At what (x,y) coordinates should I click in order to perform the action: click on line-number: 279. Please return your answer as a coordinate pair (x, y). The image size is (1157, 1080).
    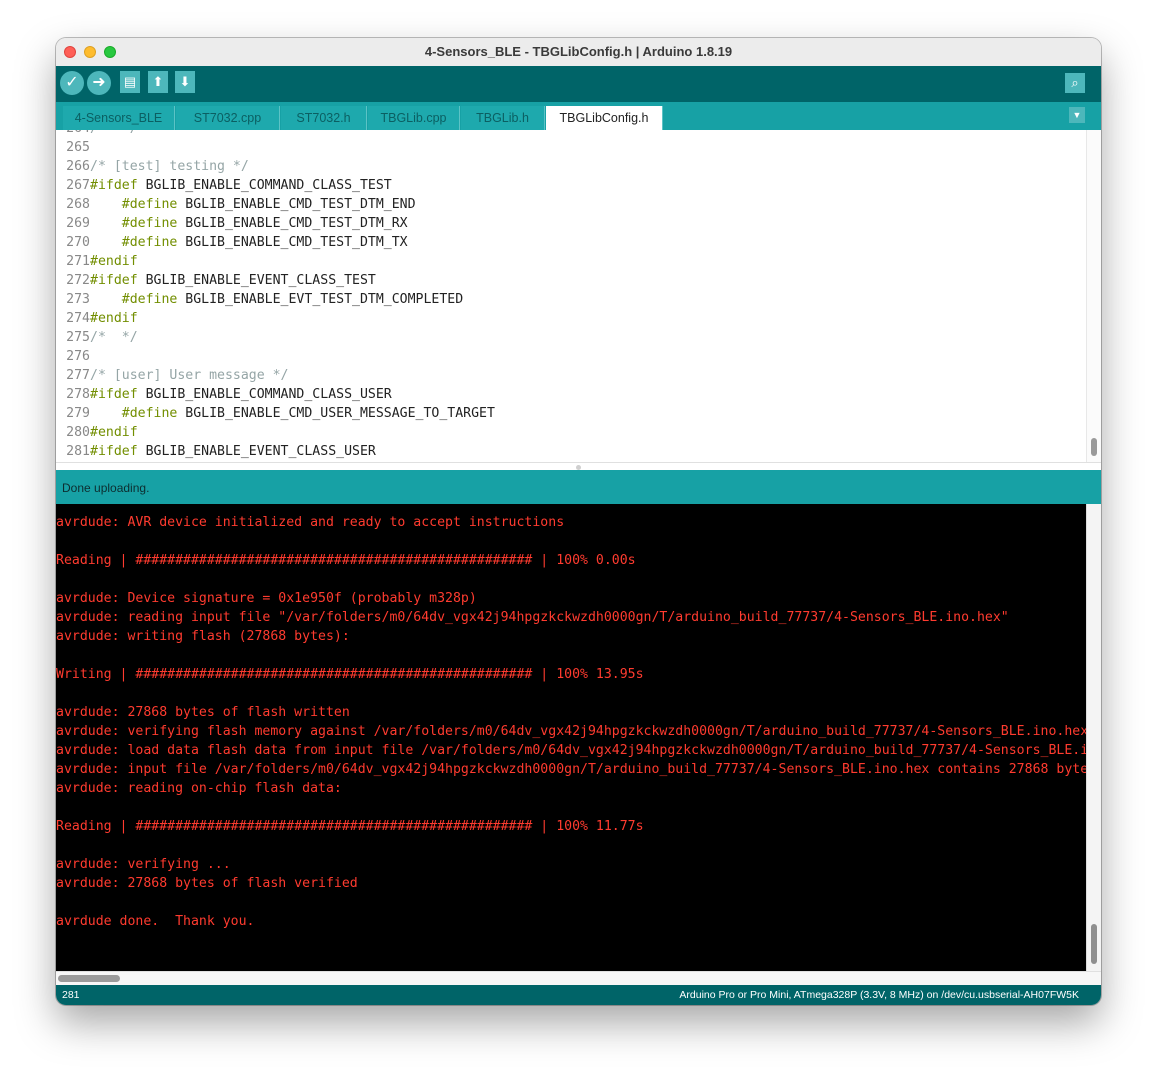
    Looking at the image, I should click on (78, 413).